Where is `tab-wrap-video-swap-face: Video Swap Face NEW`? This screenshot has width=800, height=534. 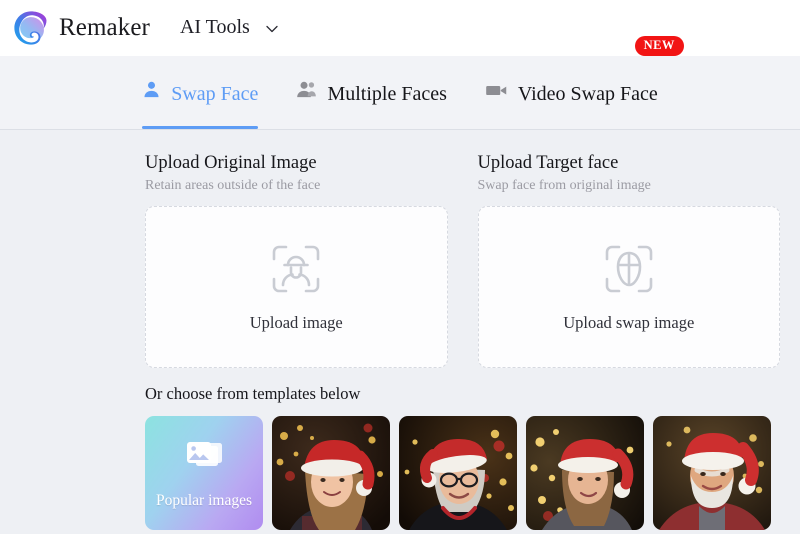 tab-wrap-video-swap-face: Video Swap Face NEW is located at coordinates (584, 82).